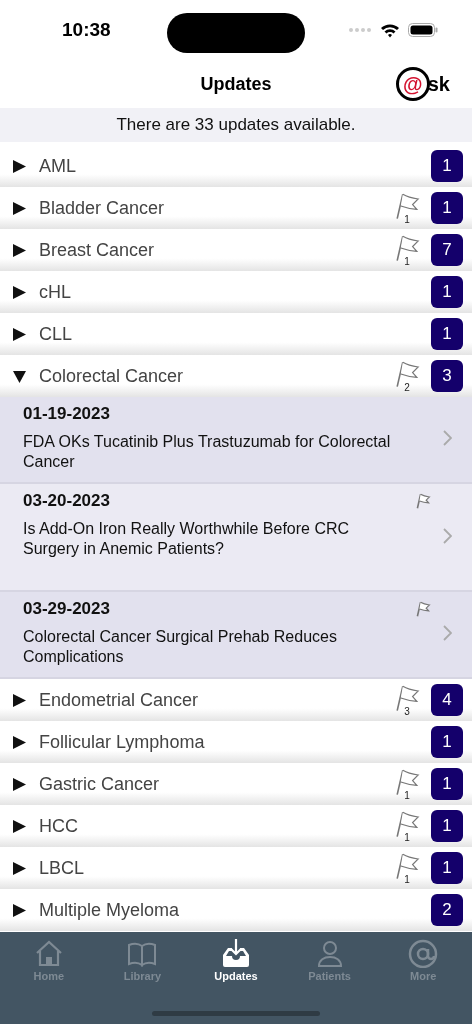 The width and height of the screenshot is (472, 1024). What do you see at coordinates (66, 501) in the screenshot?
I see `article-date: 03-20-2023` at bounding box center [66, 501].